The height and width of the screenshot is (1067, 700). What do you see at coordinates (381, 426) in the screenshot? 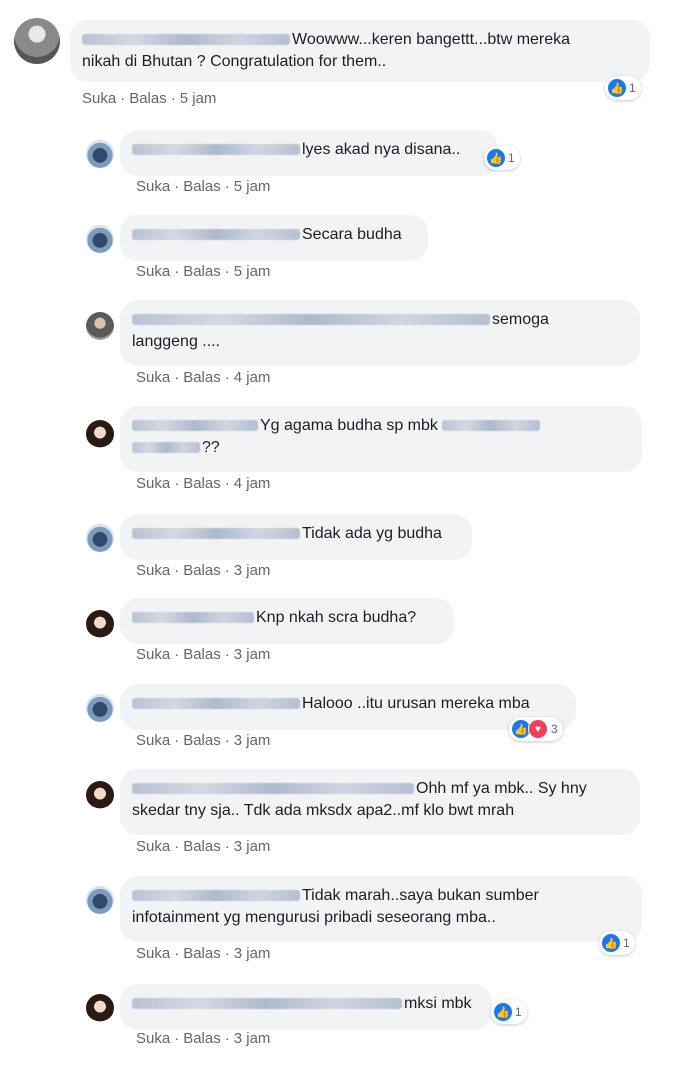
I see `comment-text-line-1: Yg agama budha sp mbk` at bounding box center [381, 426].